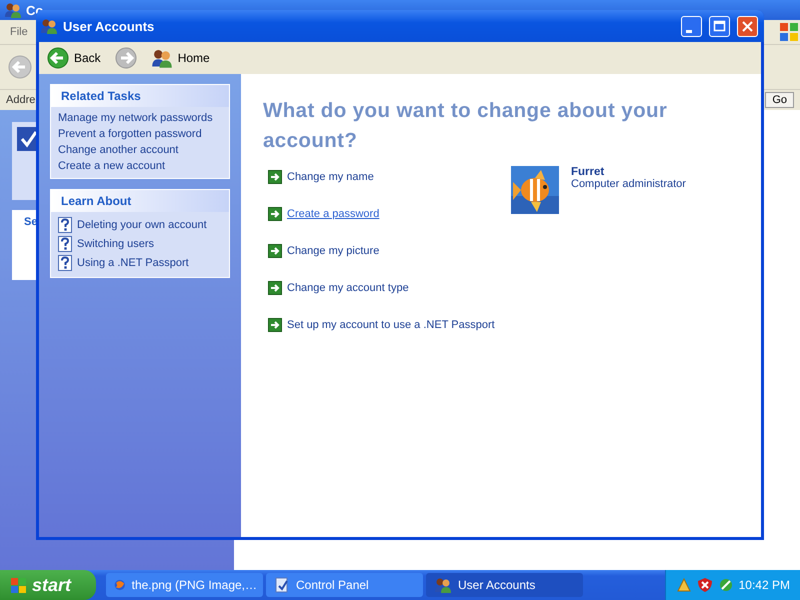 This screenshot has width=800, height=600. I want to click on go-button: Go, so click(779, 100).